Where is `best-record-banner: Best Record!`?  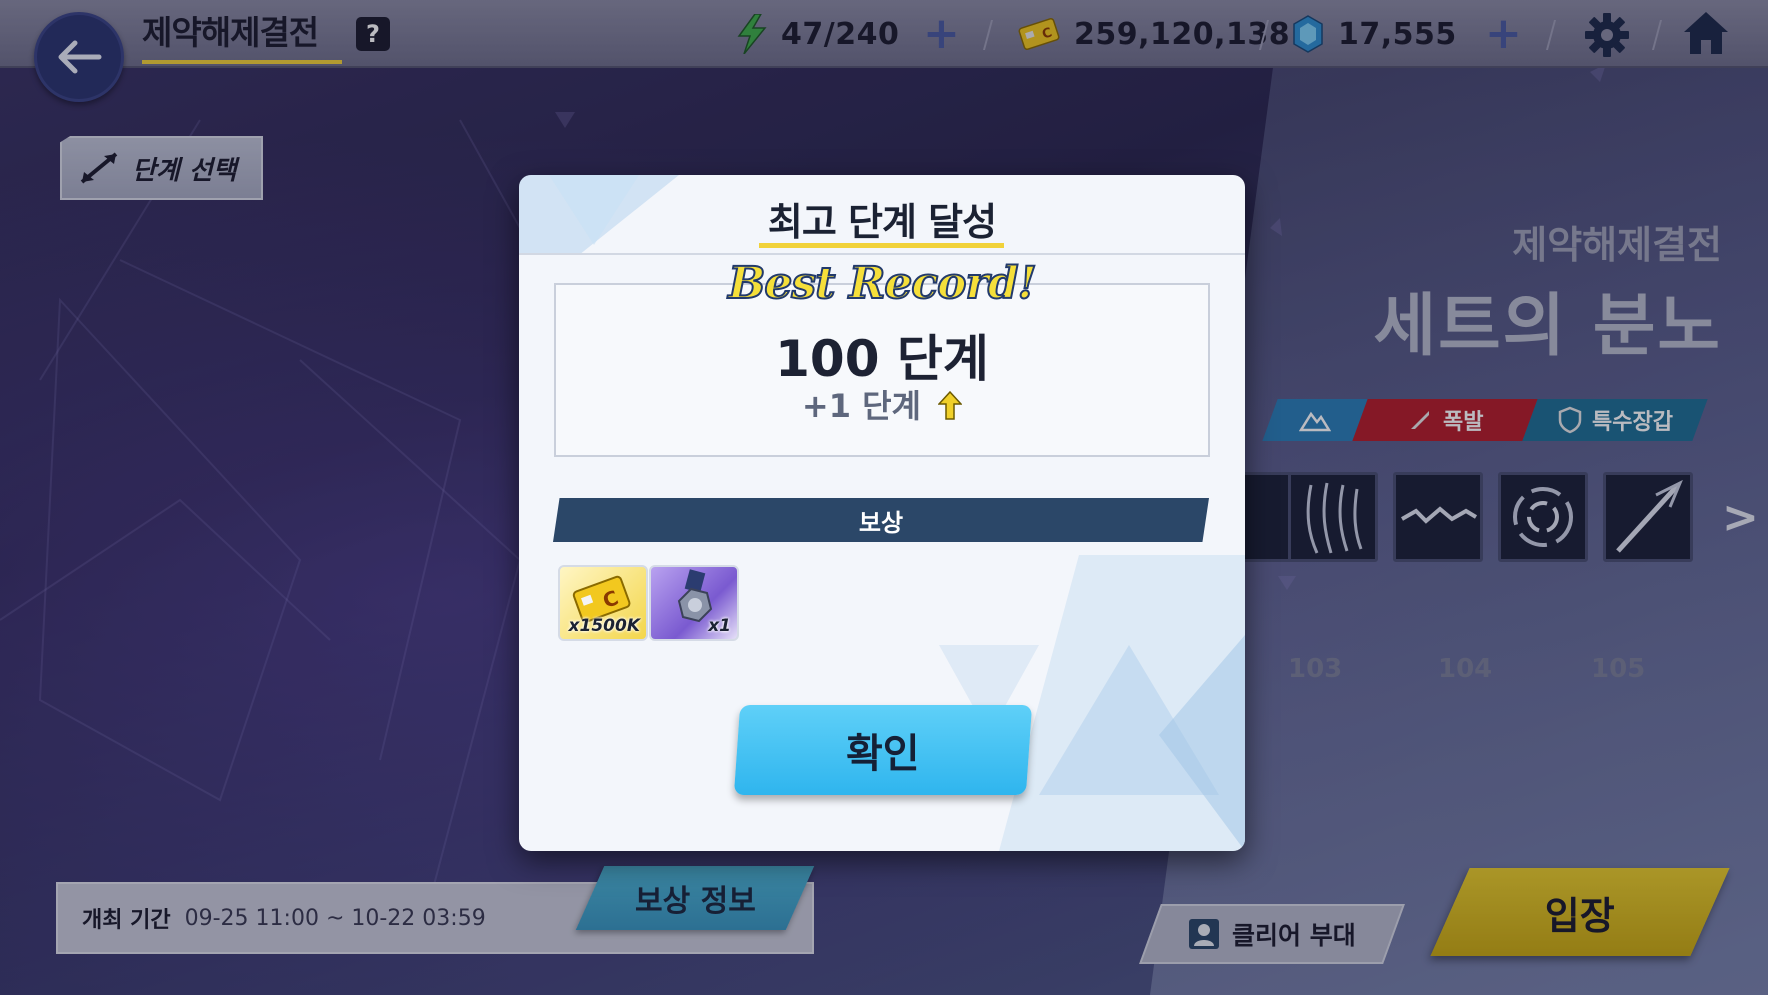
best-record-banner: Best Record! is located at coordinates (882, 283).